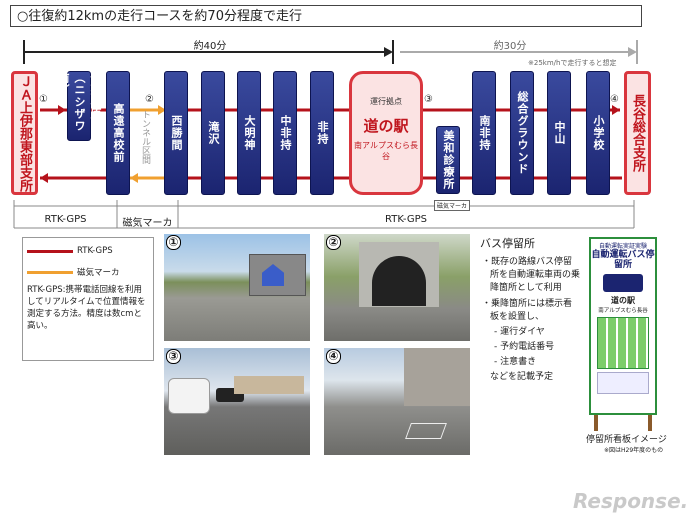 The image size is (700, 525). I want to click on route-marker-4: ④, so click(614, 99).